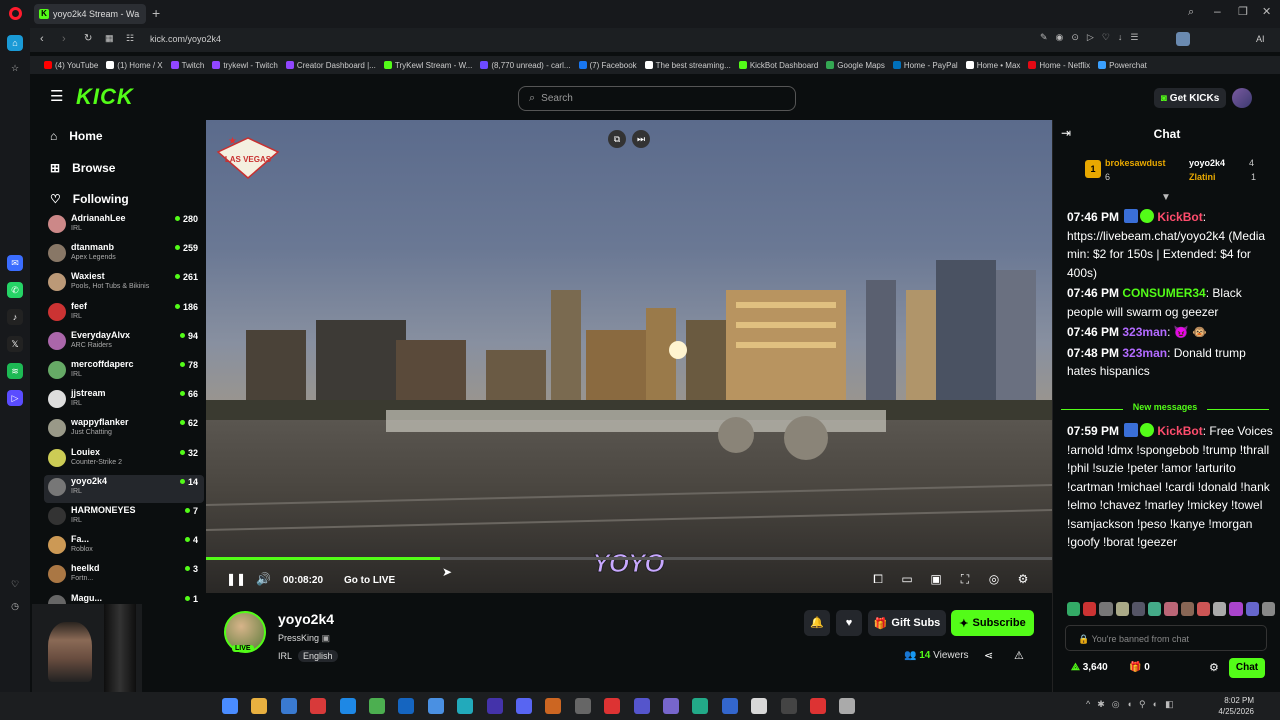  I want to click on bookmark-item: trykewl - Twitch, so click(245, 65).